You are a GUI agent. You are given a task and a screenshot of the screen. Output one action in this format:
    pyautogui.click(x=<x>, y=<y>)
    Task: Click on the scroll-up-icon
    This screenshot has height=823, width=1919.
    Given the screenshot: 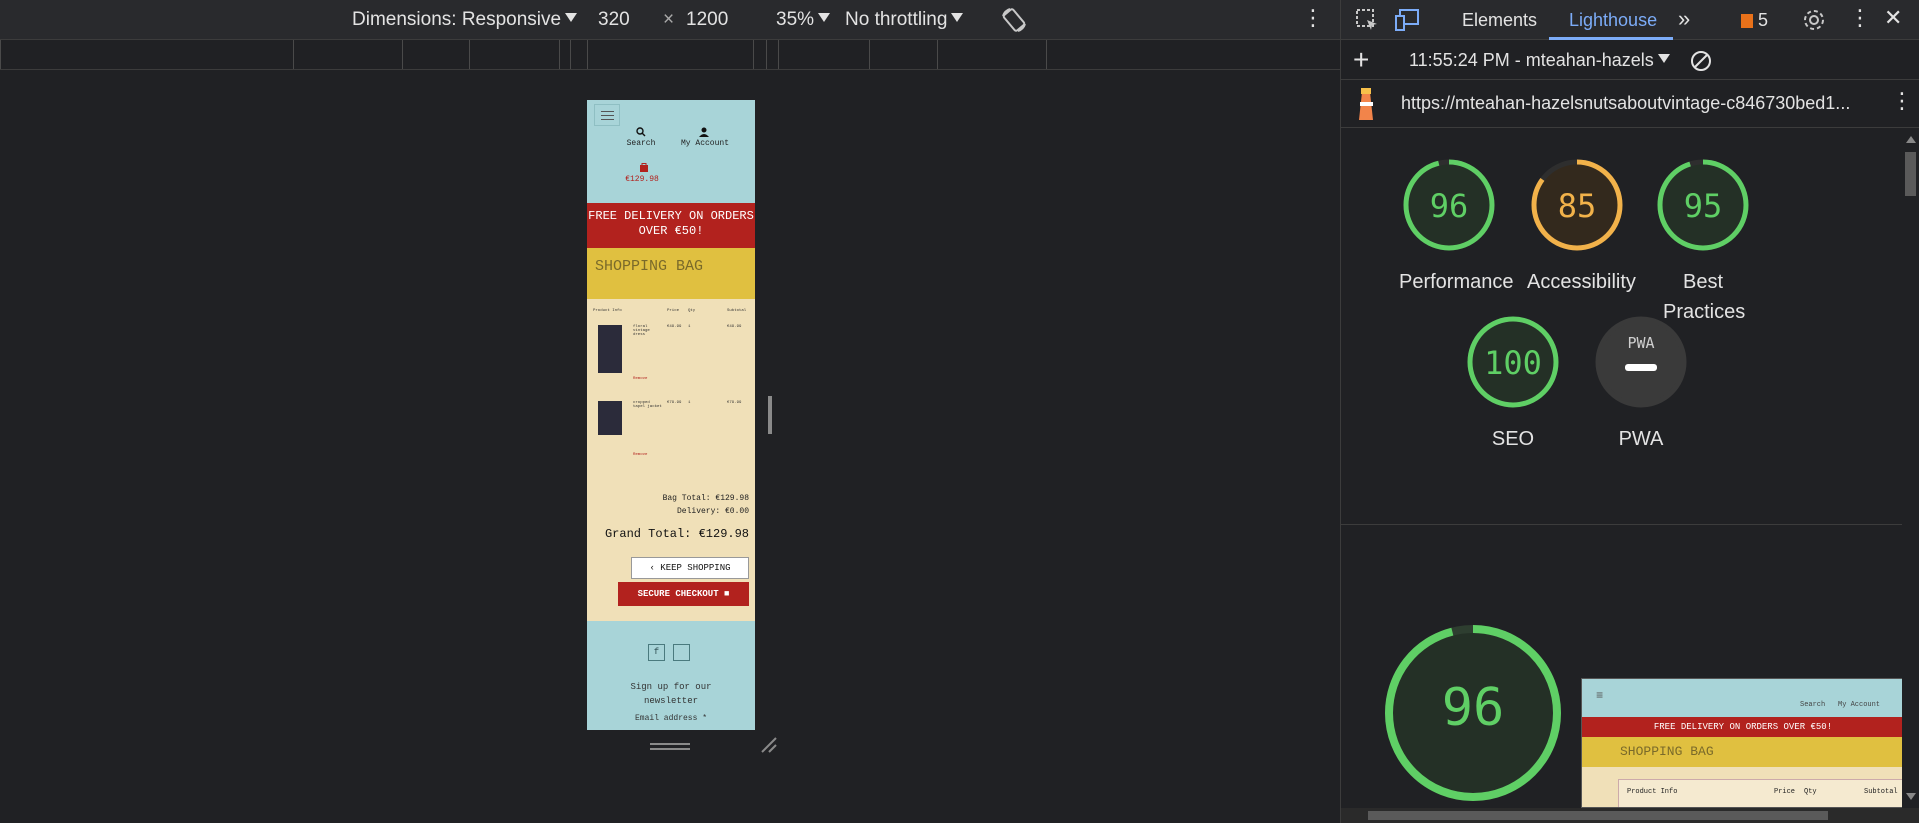 What is the action you would take?
    pyautogui.click(x=1911, y=139)
    